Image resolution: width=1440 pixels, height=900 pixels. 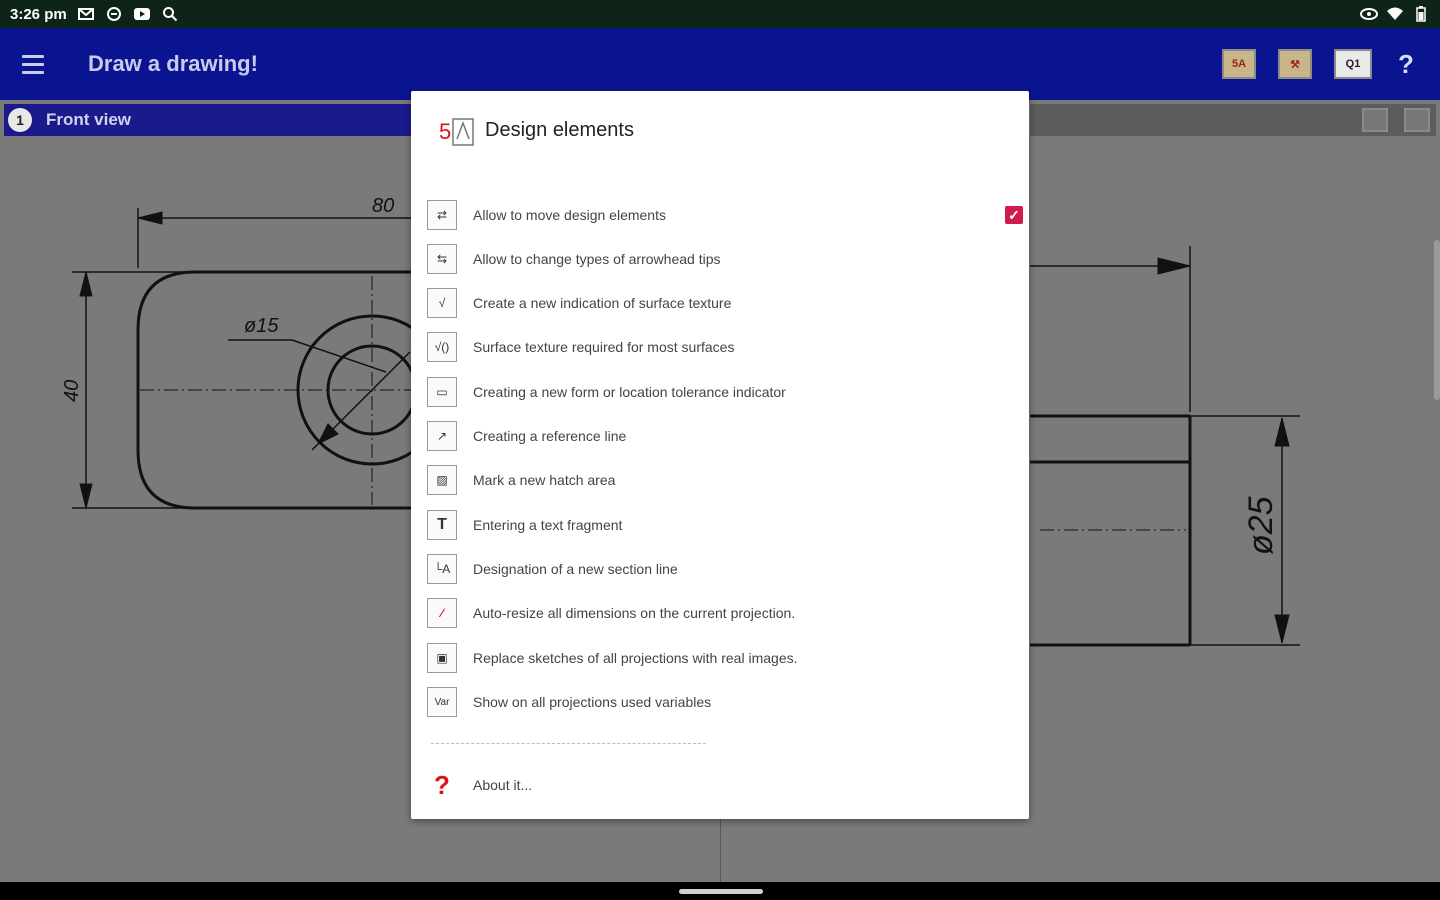 What do you see at coordinates (720, 14) in the screenshot?
I see `status-bar: 3:26 pm` at bounding box center [720, 14].